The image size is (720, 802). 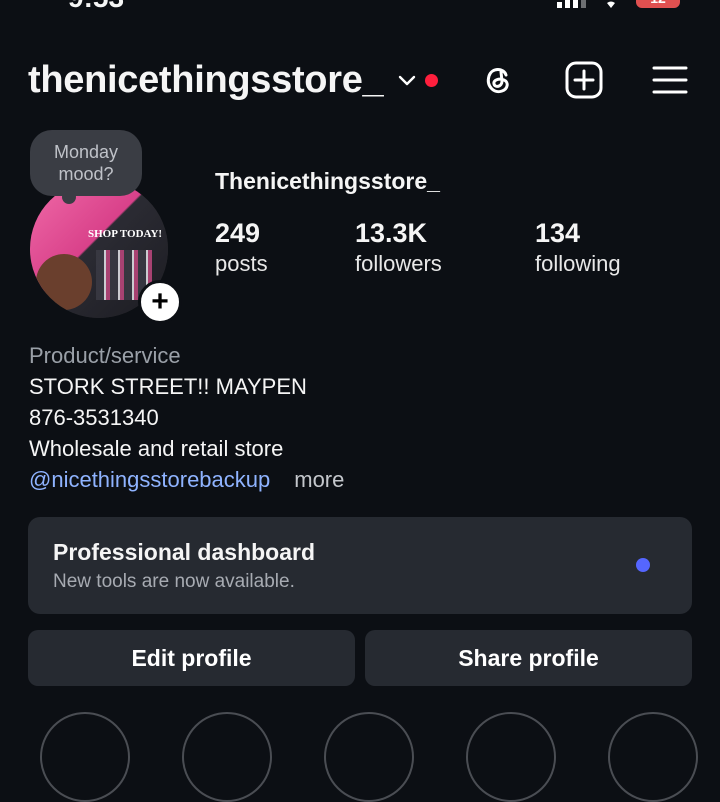 I want to click on edit-profile-button: Edit profile, so click(x=191, y=658).